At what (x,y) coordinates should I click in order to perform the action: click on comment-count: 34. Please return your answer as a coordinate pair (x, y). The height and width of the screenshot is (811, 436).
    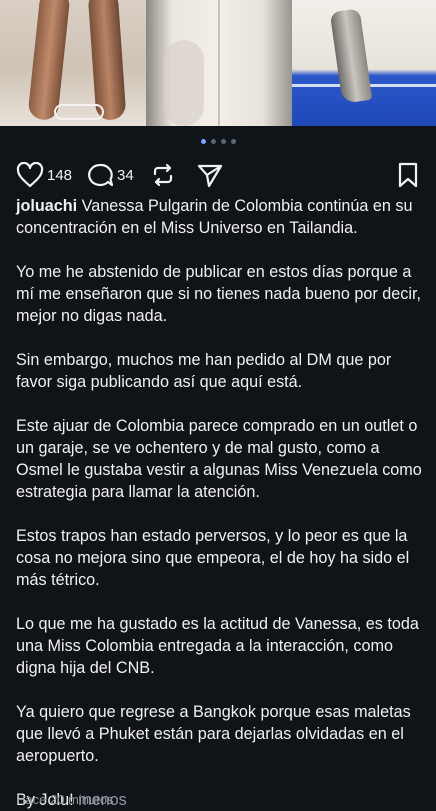
    Looking at the image, I should click on (125, 175).